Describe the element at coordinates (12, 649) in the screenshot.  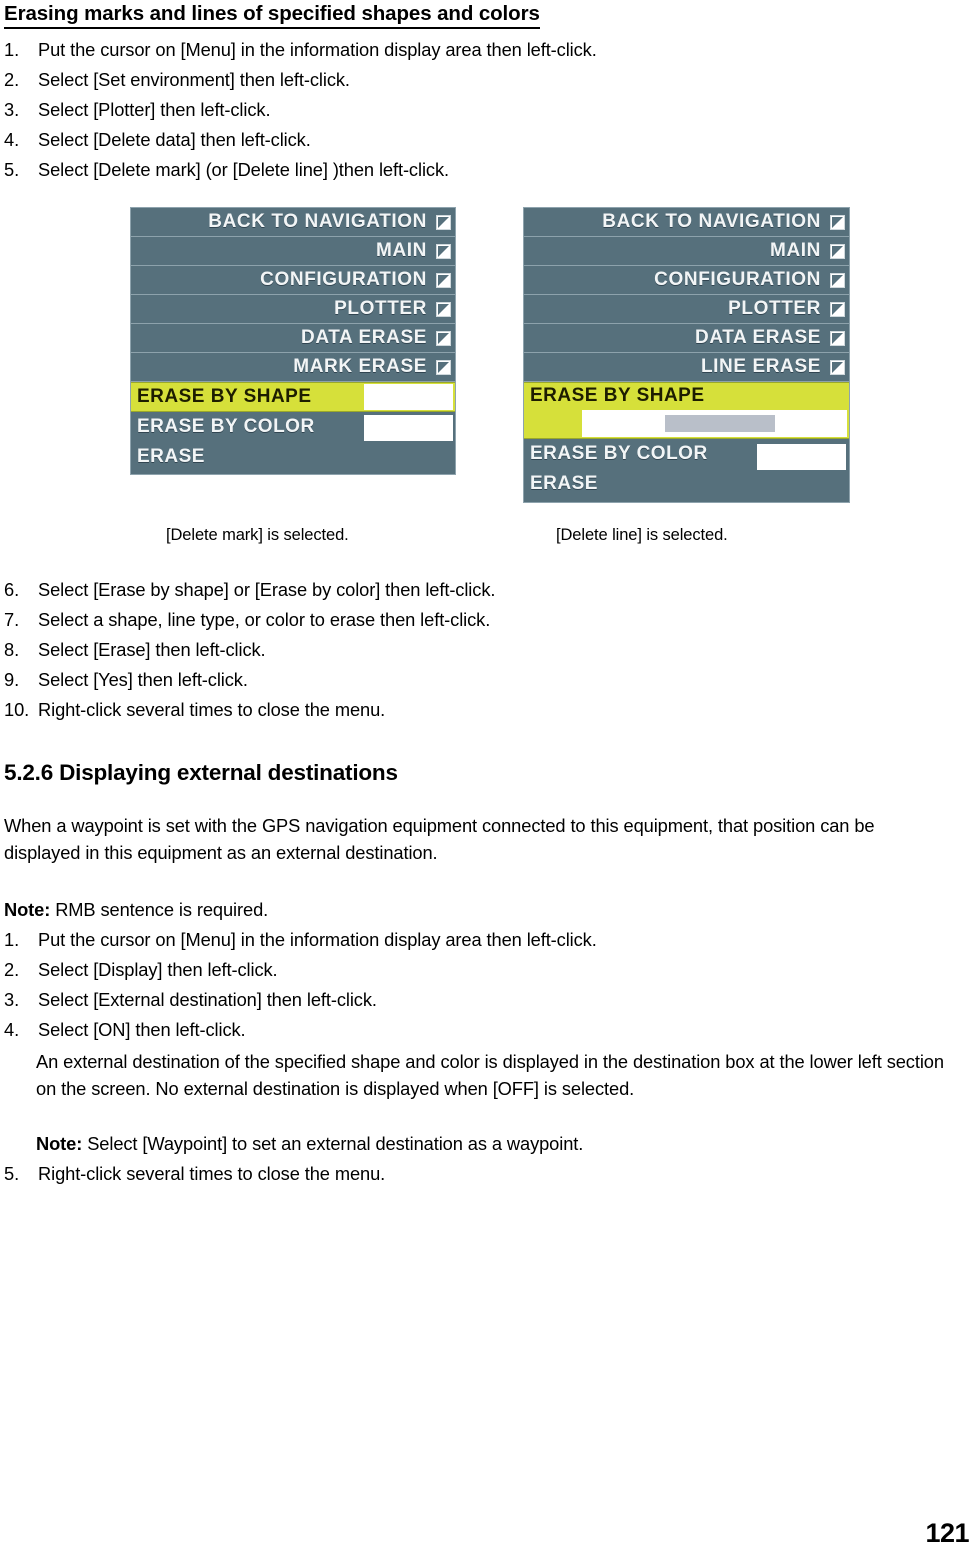
I see `step-number: 8.` at that location.